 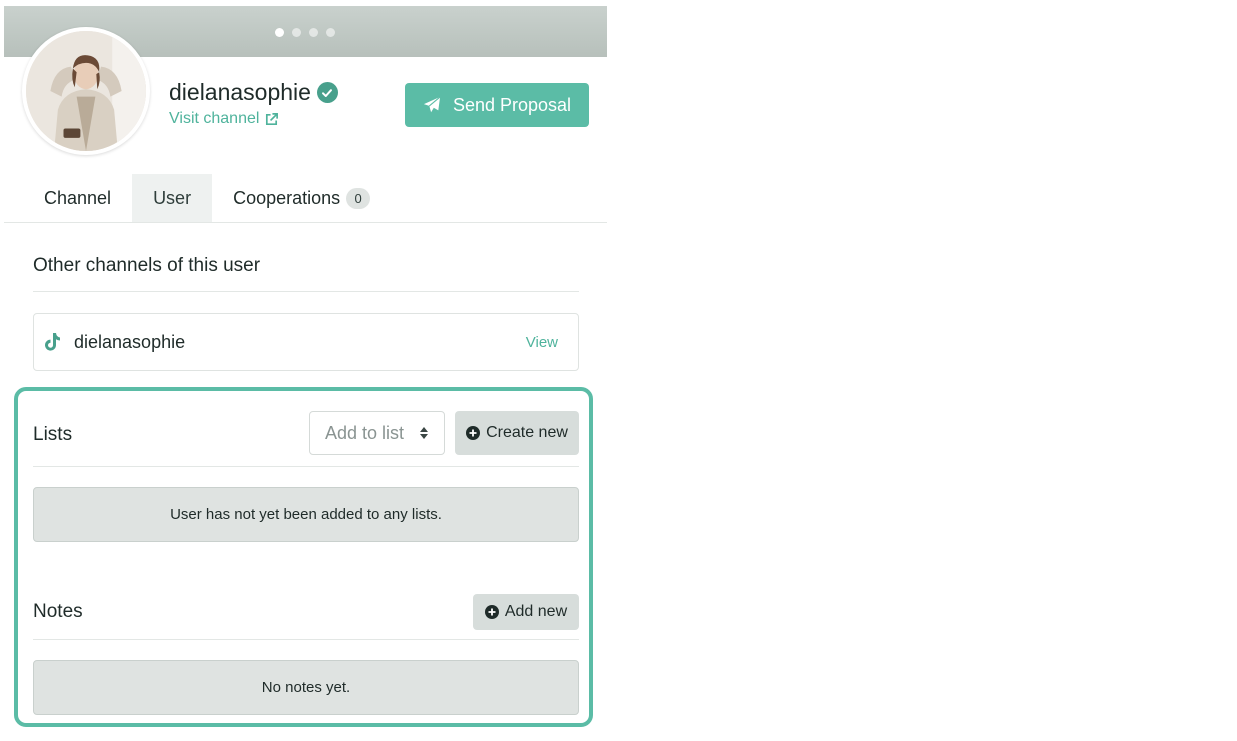 I want to click on profile-tabs: Channel User Cooperations 0, so click(x=305, y=198).